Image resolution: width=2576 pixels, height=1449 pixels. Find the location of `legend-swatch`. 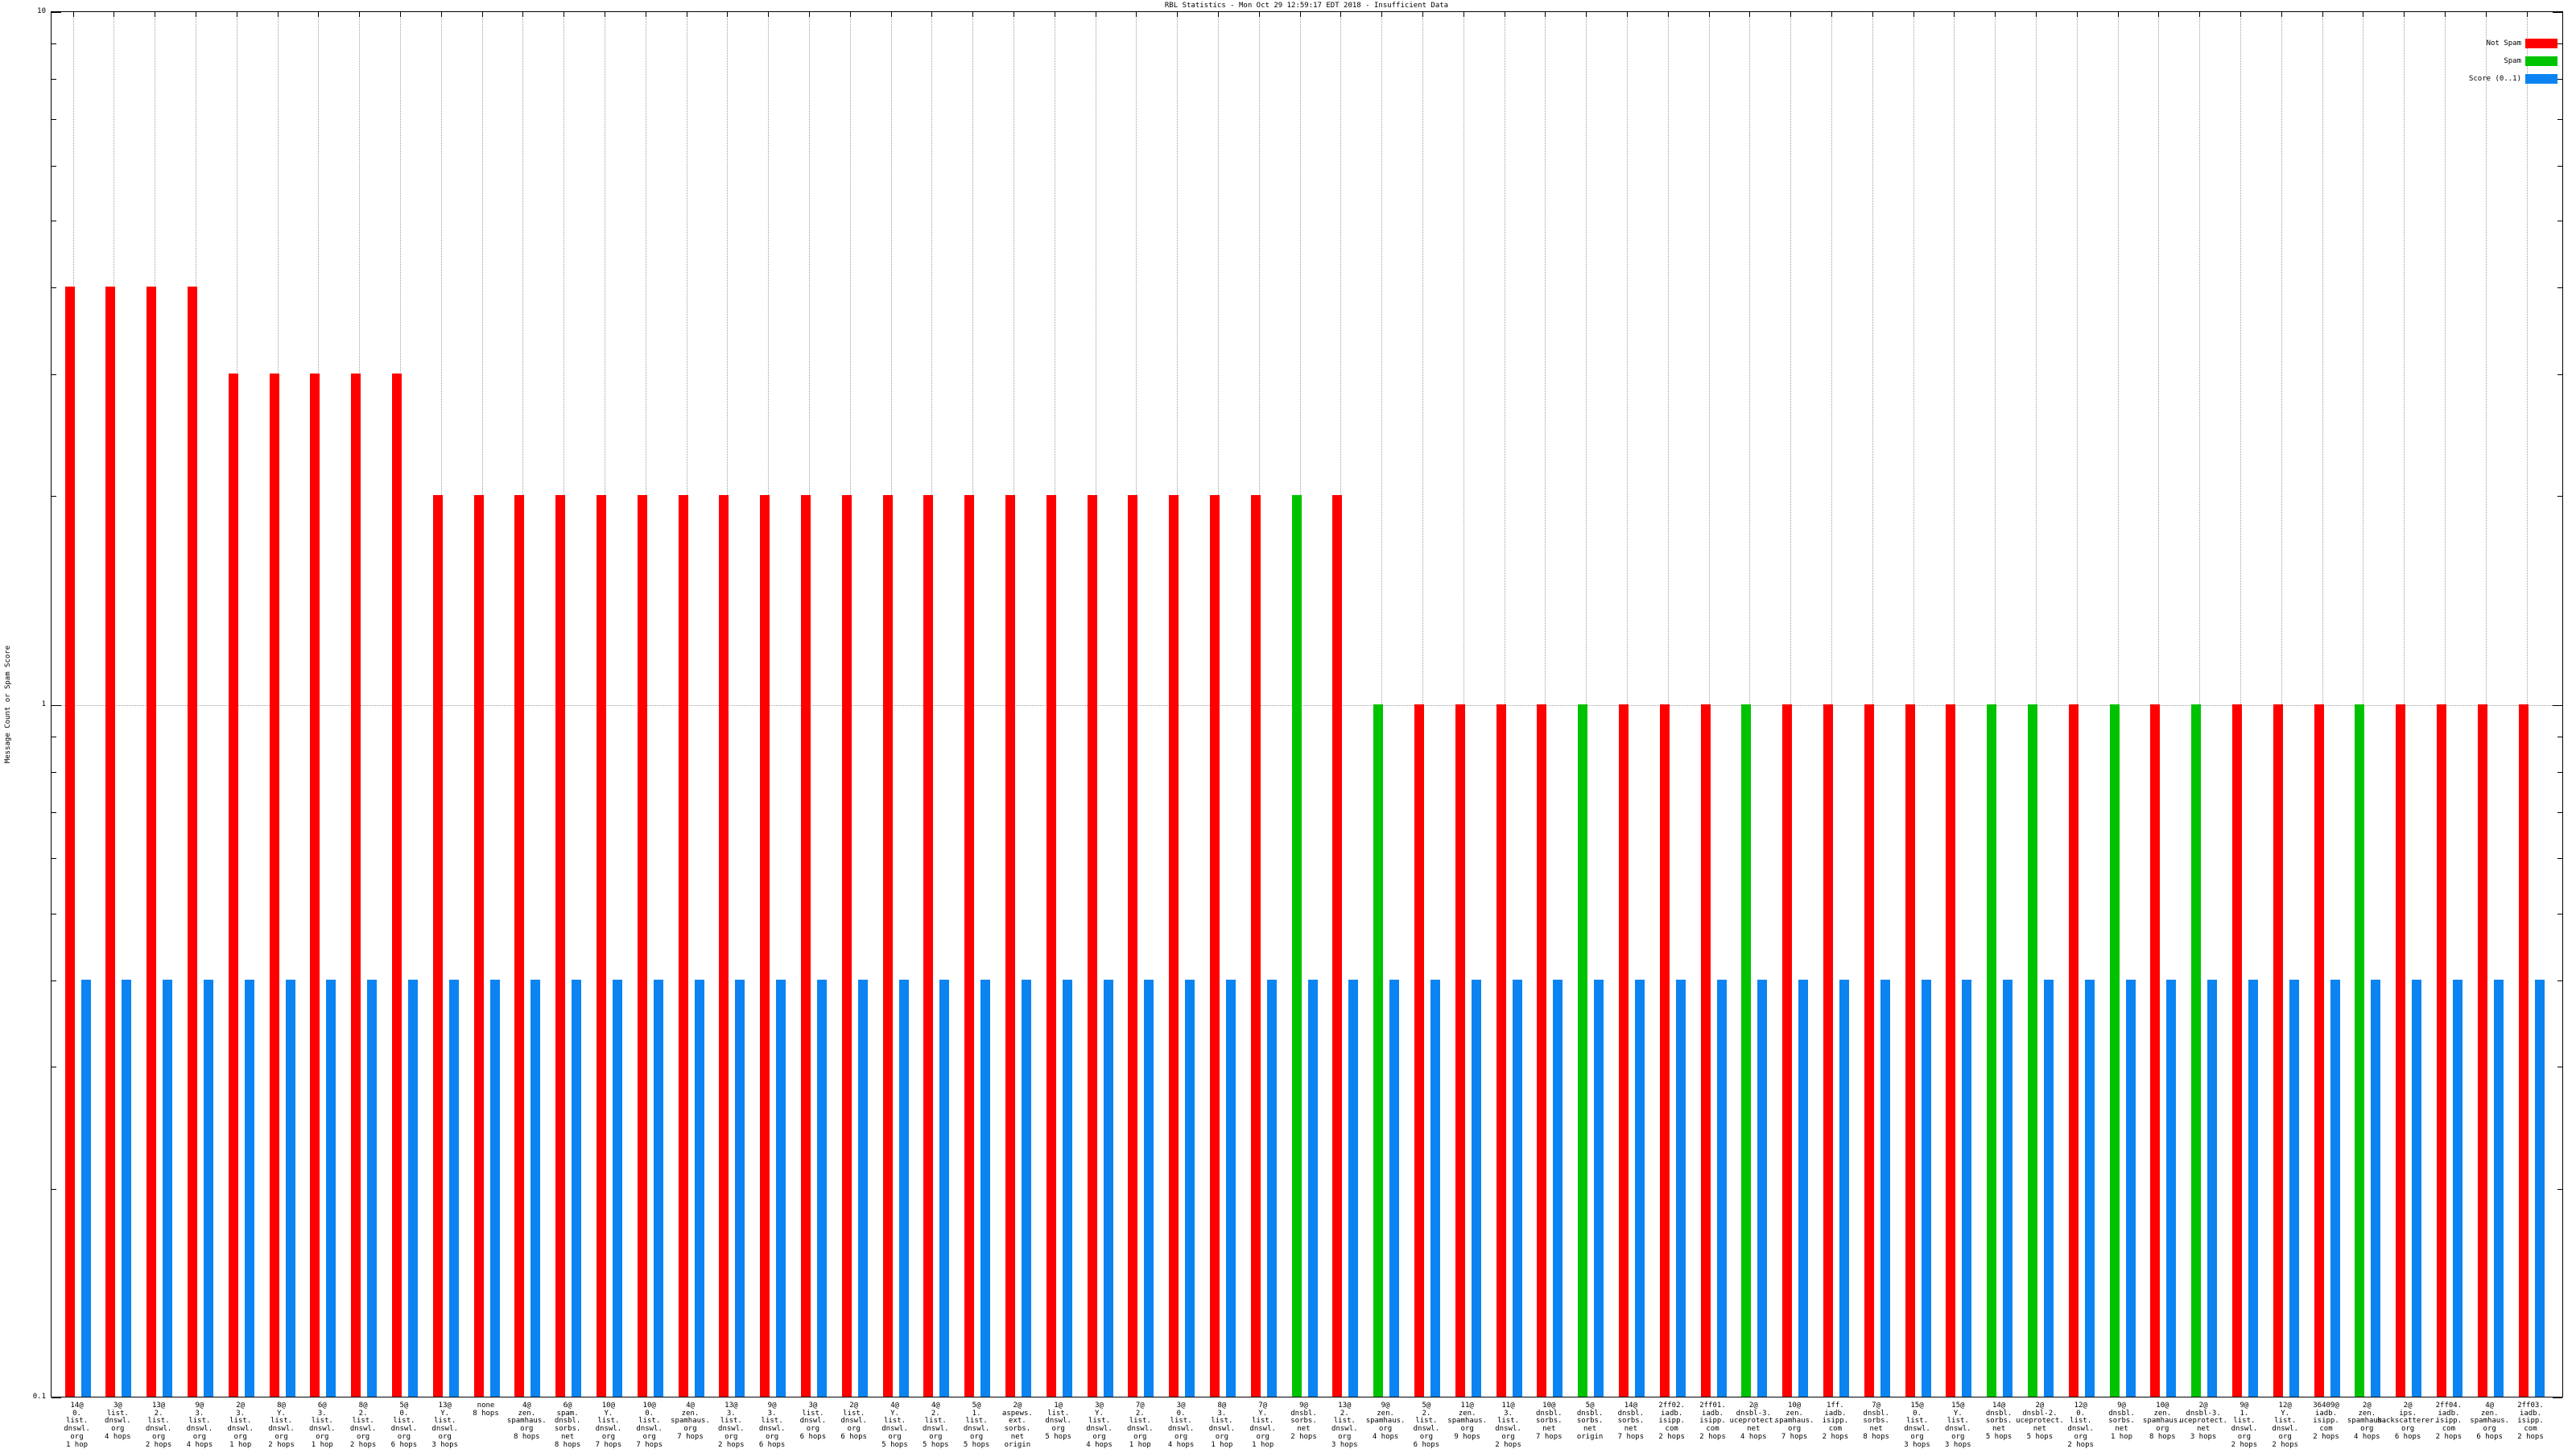

legend-swatch is located at coordinates (2541, 61).